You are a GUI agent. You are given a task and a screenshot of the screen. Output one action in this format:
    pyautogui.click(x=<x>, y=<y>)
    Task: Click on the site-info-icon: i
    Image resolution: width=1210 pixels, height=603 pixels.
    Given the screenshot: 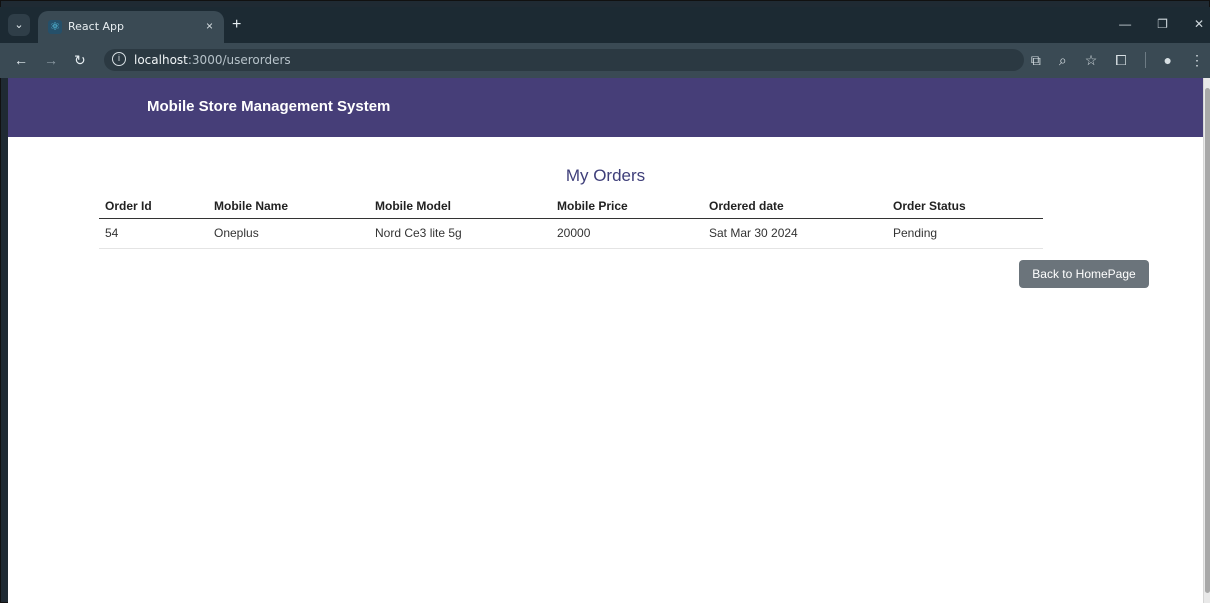 What is the action you would take?
    pyautogui.click(x=119, y=59)
    